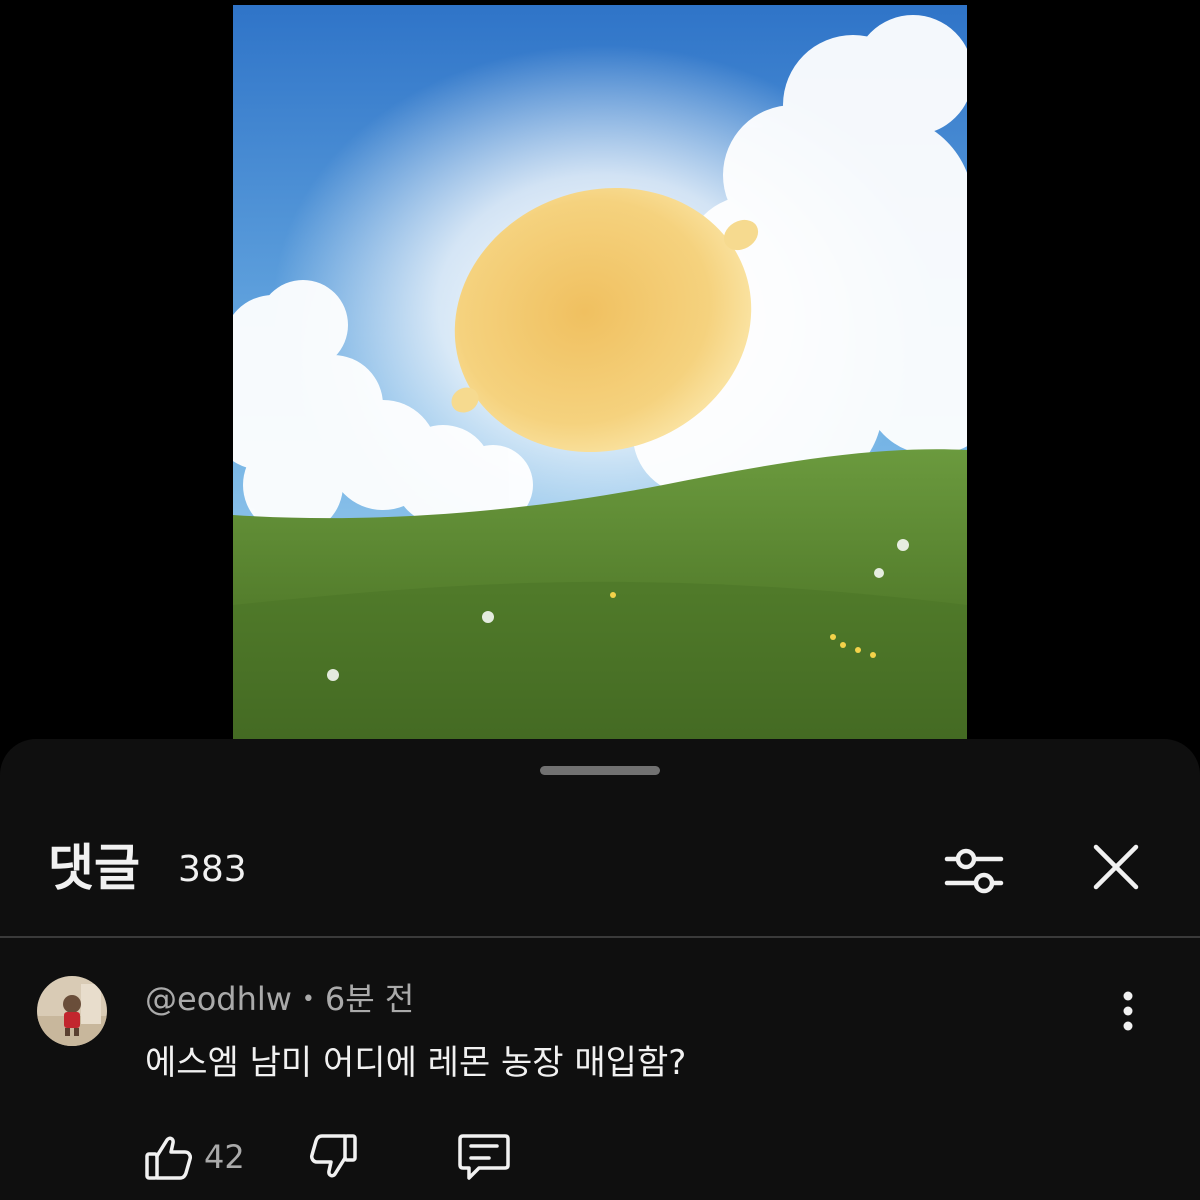 The width and height of the screenshot is (1200, 1200). I want to click on comments-title: 댓글, so click(94, 868).